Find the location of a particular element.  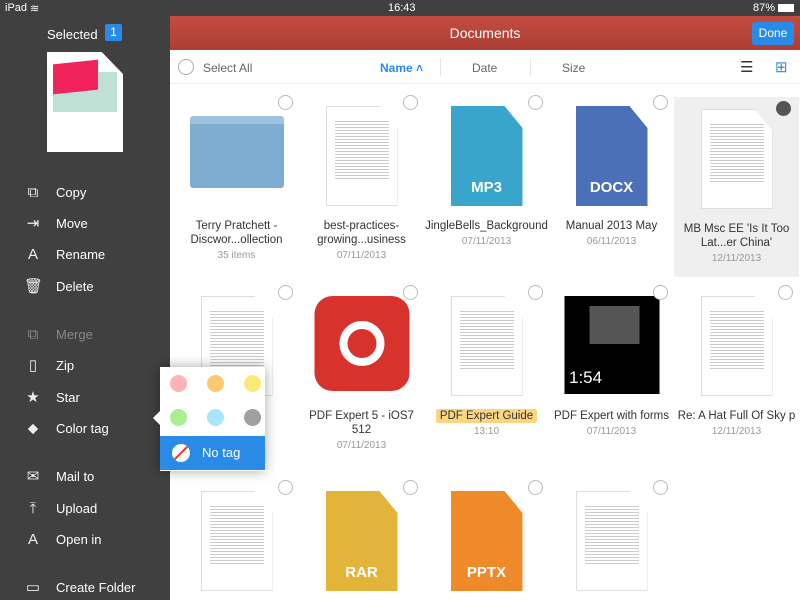

open-in-icon: A is located at coordinates (32, 539).